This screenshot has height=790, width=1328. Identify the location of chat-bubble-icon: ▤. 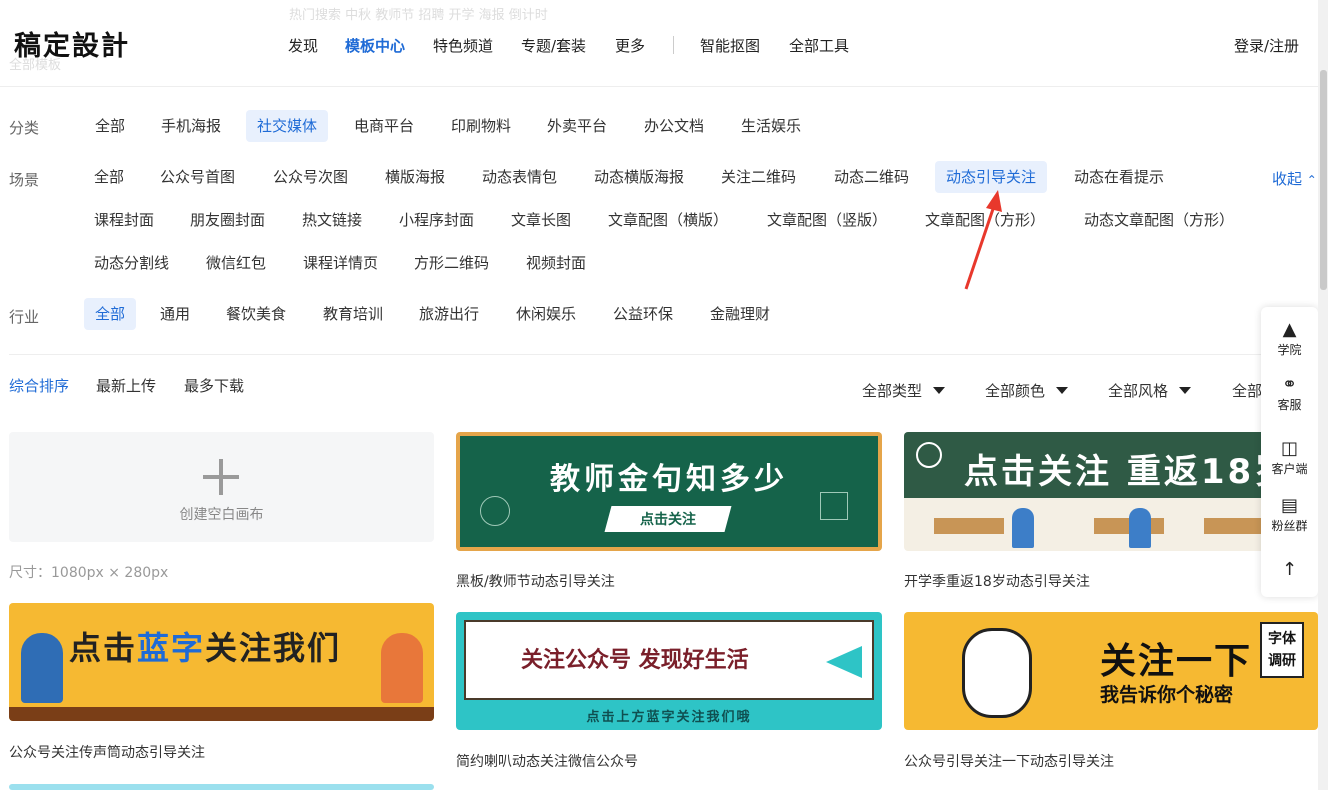
(1289, 505).